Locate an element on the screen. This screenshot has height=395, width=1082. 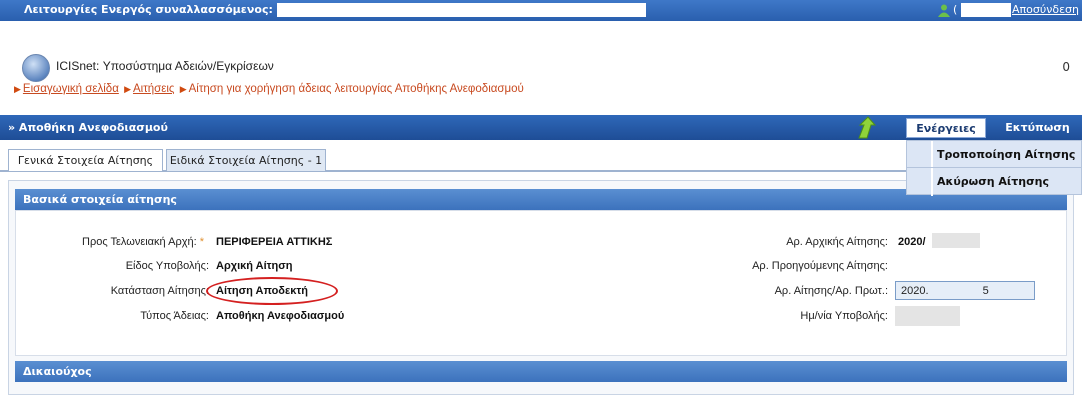
submission-type-label: Είδος Υποβολής: is located at coordinates (167, 266).